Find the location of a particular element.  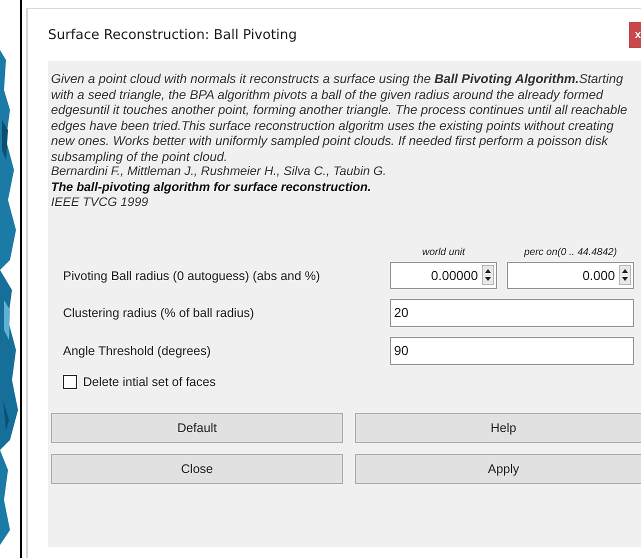

field-label: Pivoting Ball radius (0 autoguess) (abs and %) is located at coordinates (192, 275).